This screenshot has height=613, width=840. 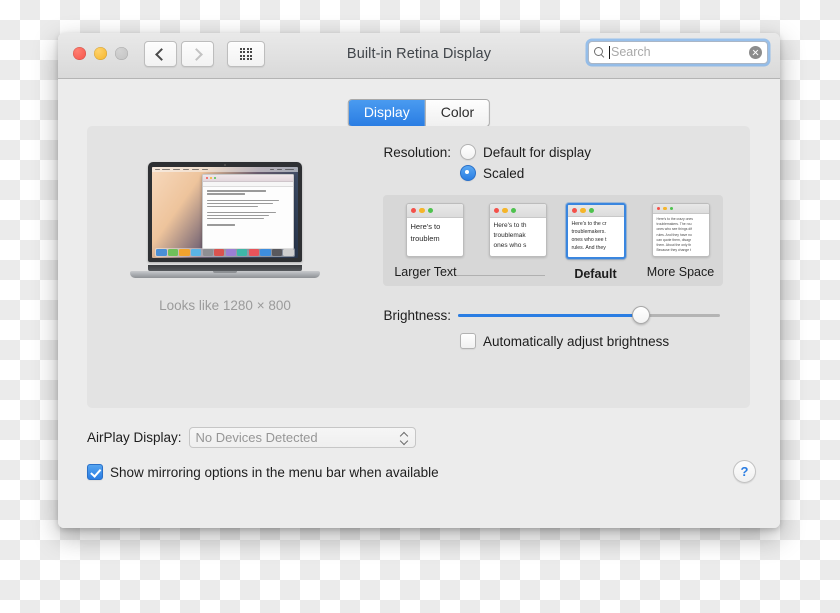 I want to click on macbook-notch, so click(x=225, y=272).